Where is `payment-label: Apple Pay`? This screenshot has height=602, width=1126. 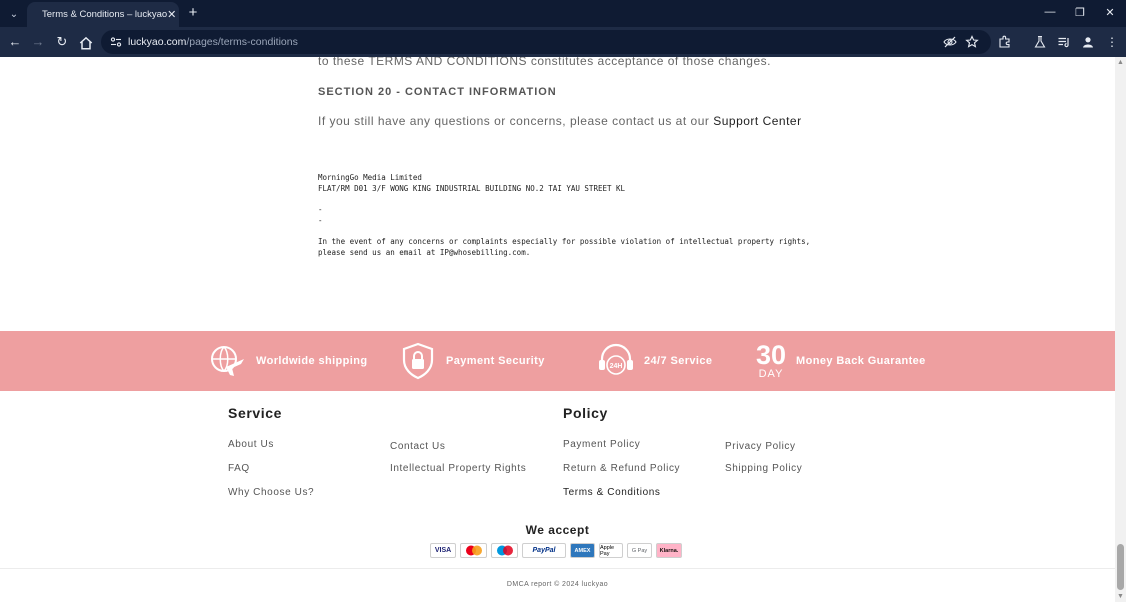 payment-label: Apple Pay is located at coordinates (607, 550).